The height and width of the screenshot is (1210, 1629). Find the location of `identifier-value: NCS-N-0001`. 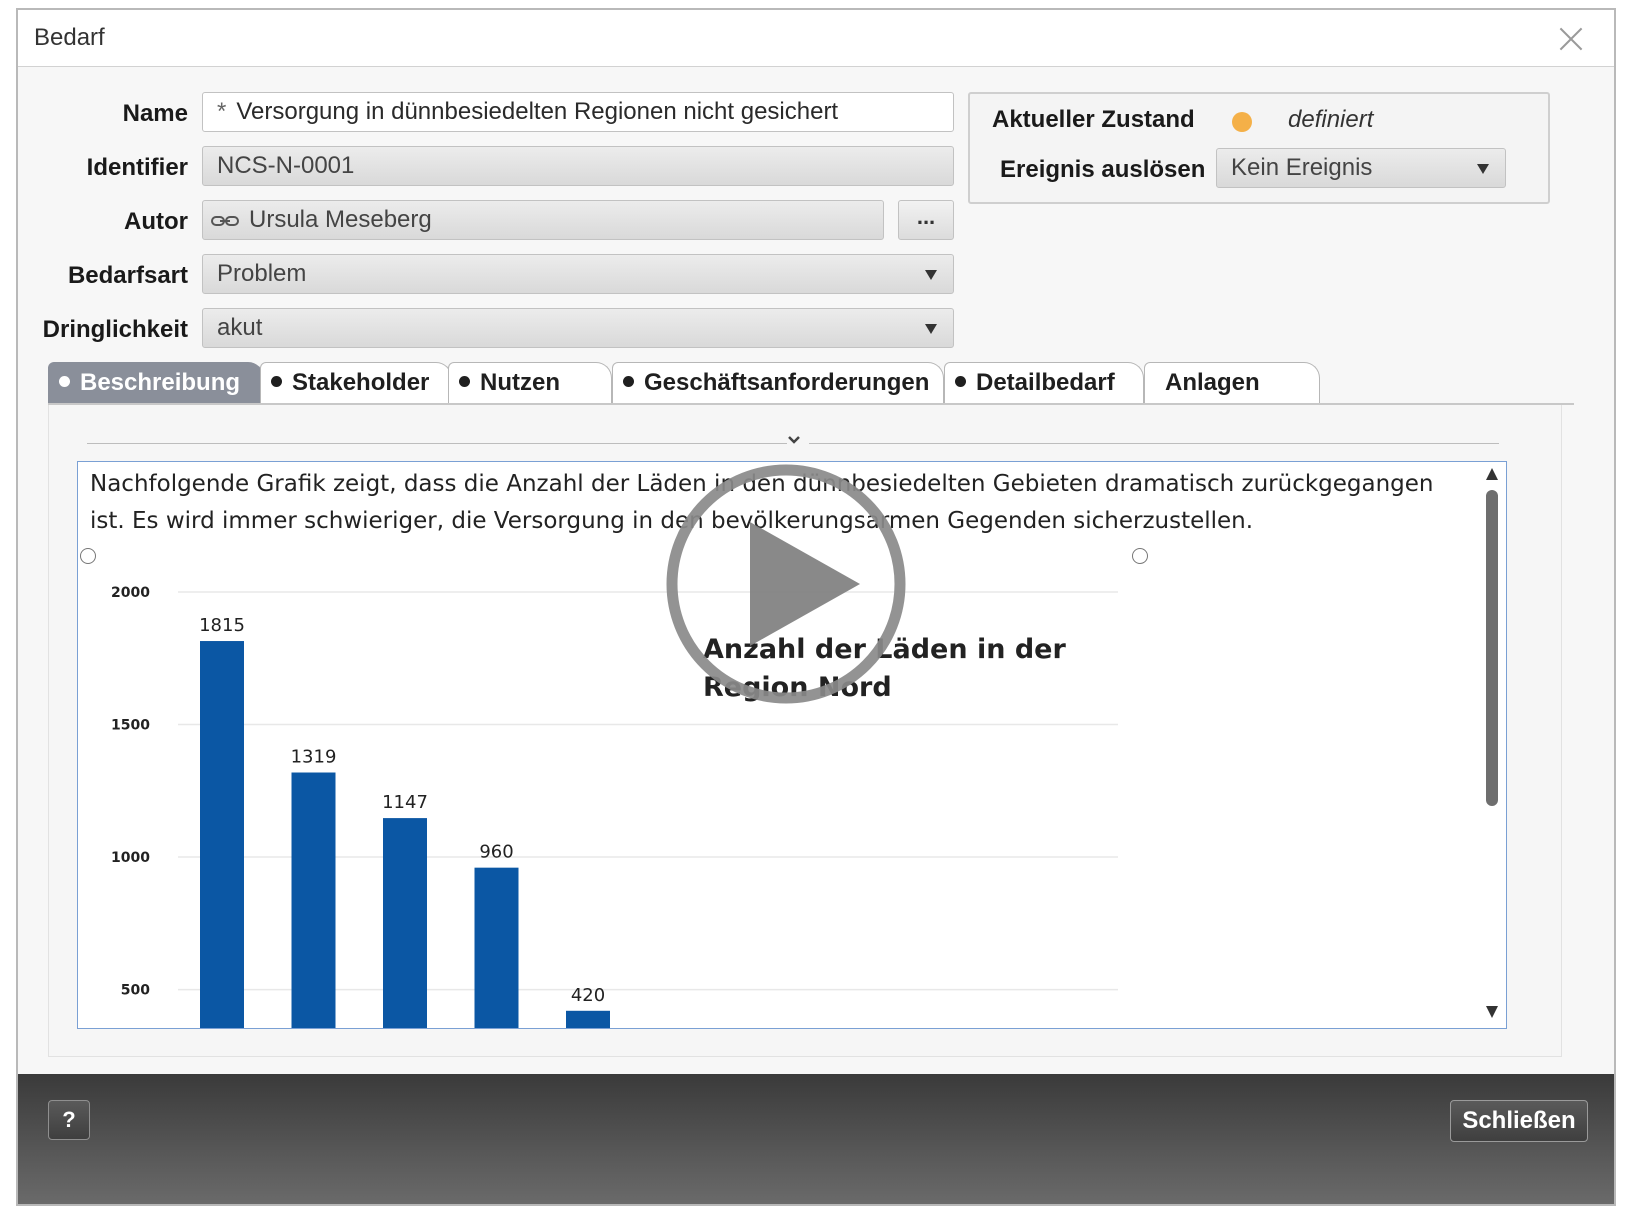

identifier-value: NCS-N-0001 is located at coordinates (286, 165).